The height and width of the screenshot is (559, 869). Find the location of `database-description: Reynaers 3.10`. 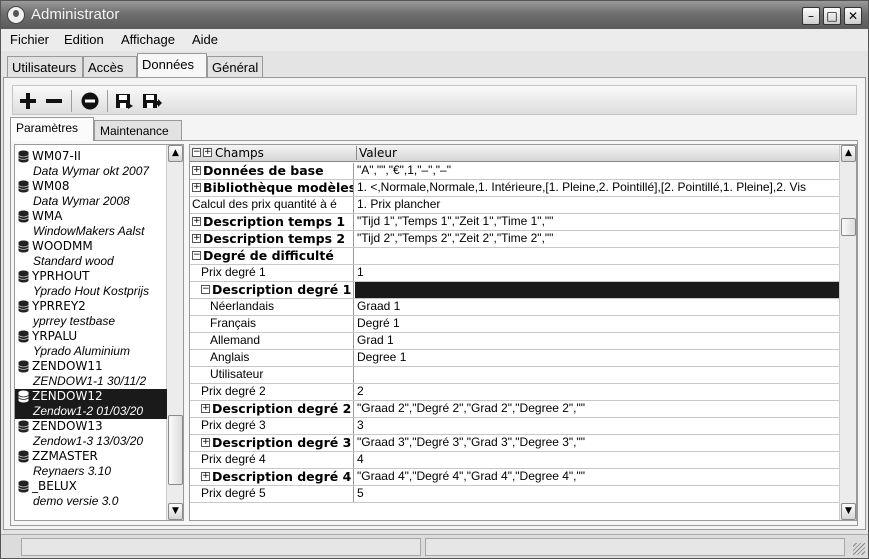

database-description: Reynaers 3.10 is located at coordinates (91, 471).